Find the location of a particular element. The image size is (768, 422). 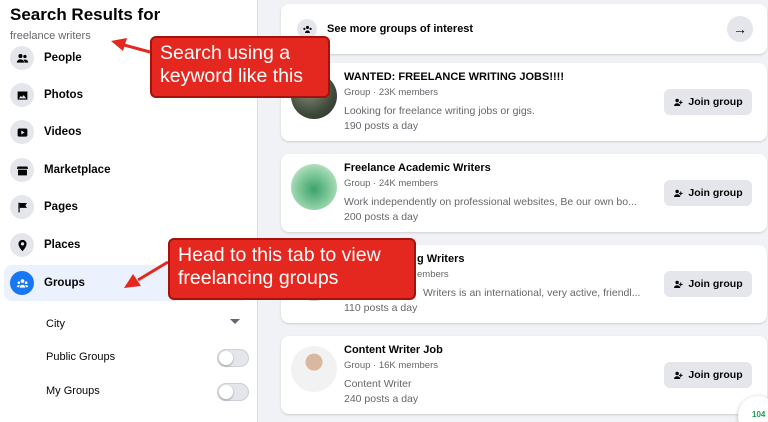

see-more-groups-card: See more groups of interest → is located at coordinates (524, 29).